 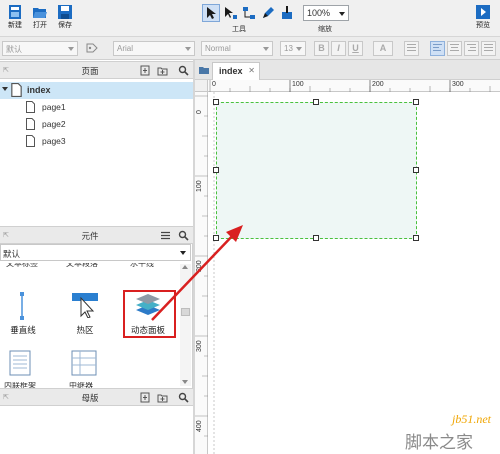 What do you see at coordinates (471, 419) in the screenshot?
I see `watermark-site: jb51.net` at bounding box center [471, 419].